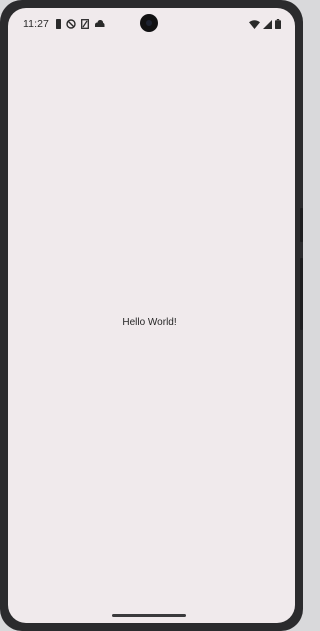 The image size is (320, 631). I want to click on system-icons, so click(265, 24).